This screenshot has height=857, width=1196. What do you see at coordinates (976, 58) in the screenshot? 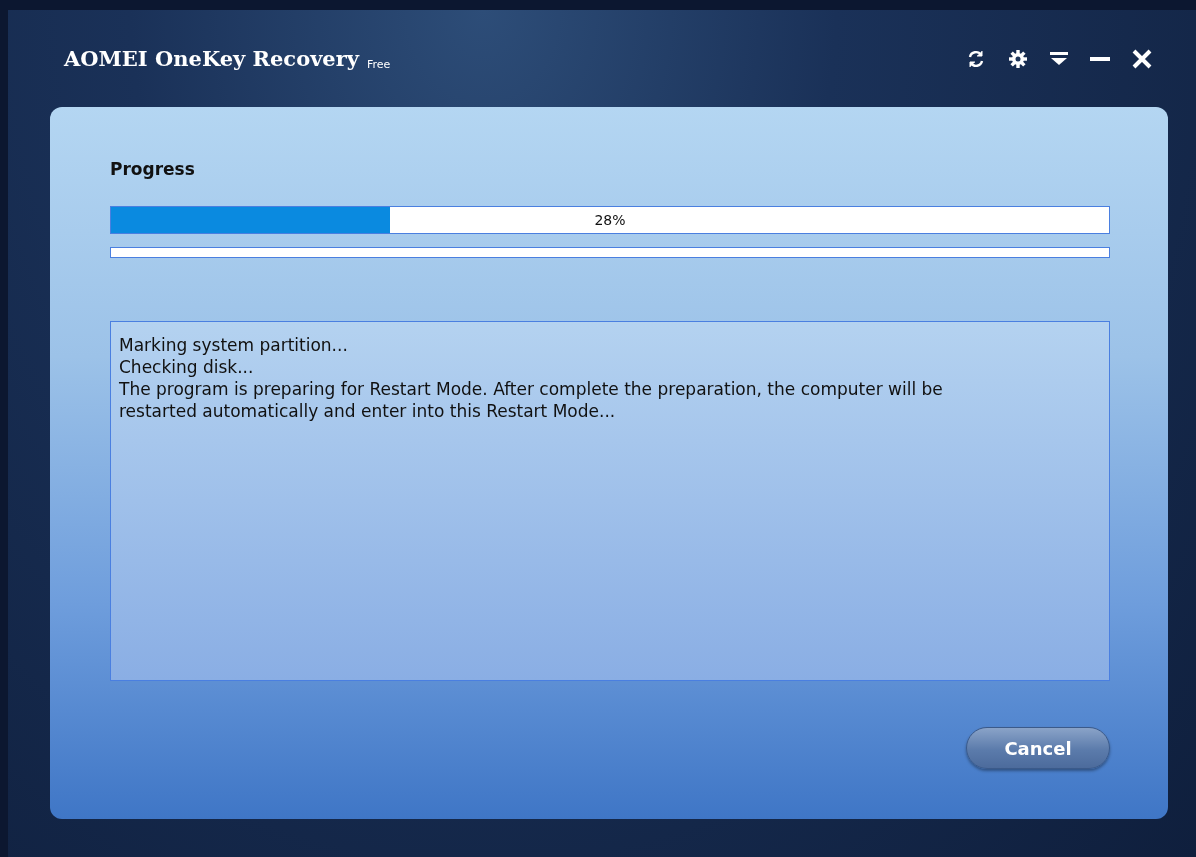
I see `refresh-icon` at bounding box center [976, 58].